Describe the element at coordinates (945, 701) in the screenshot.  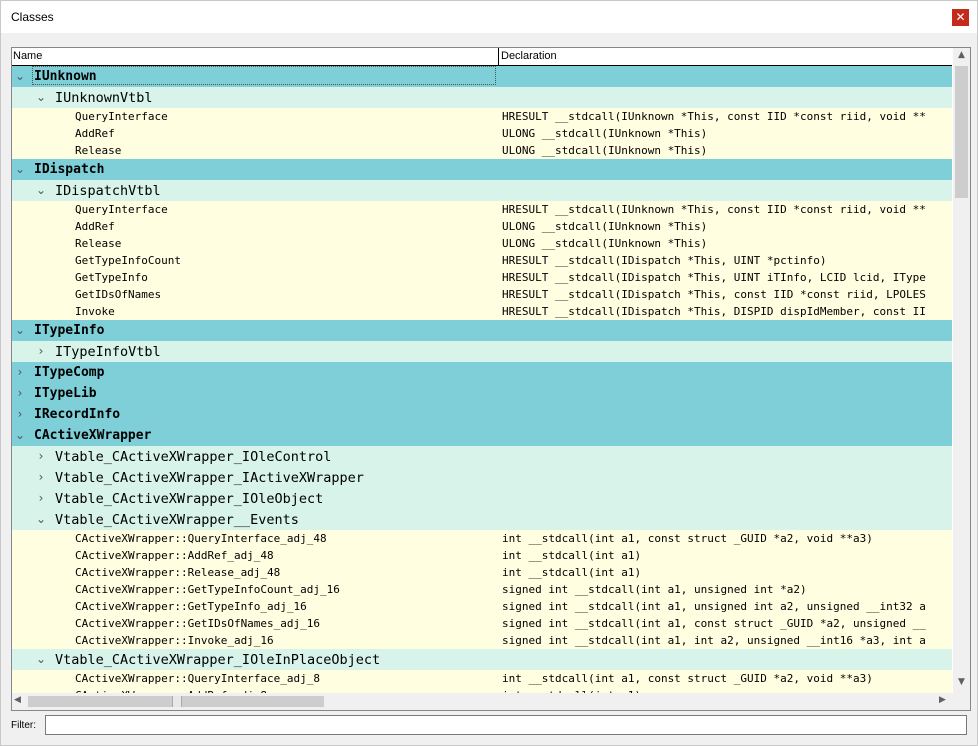
I see `scroll-right-icon: ▶` at that location.